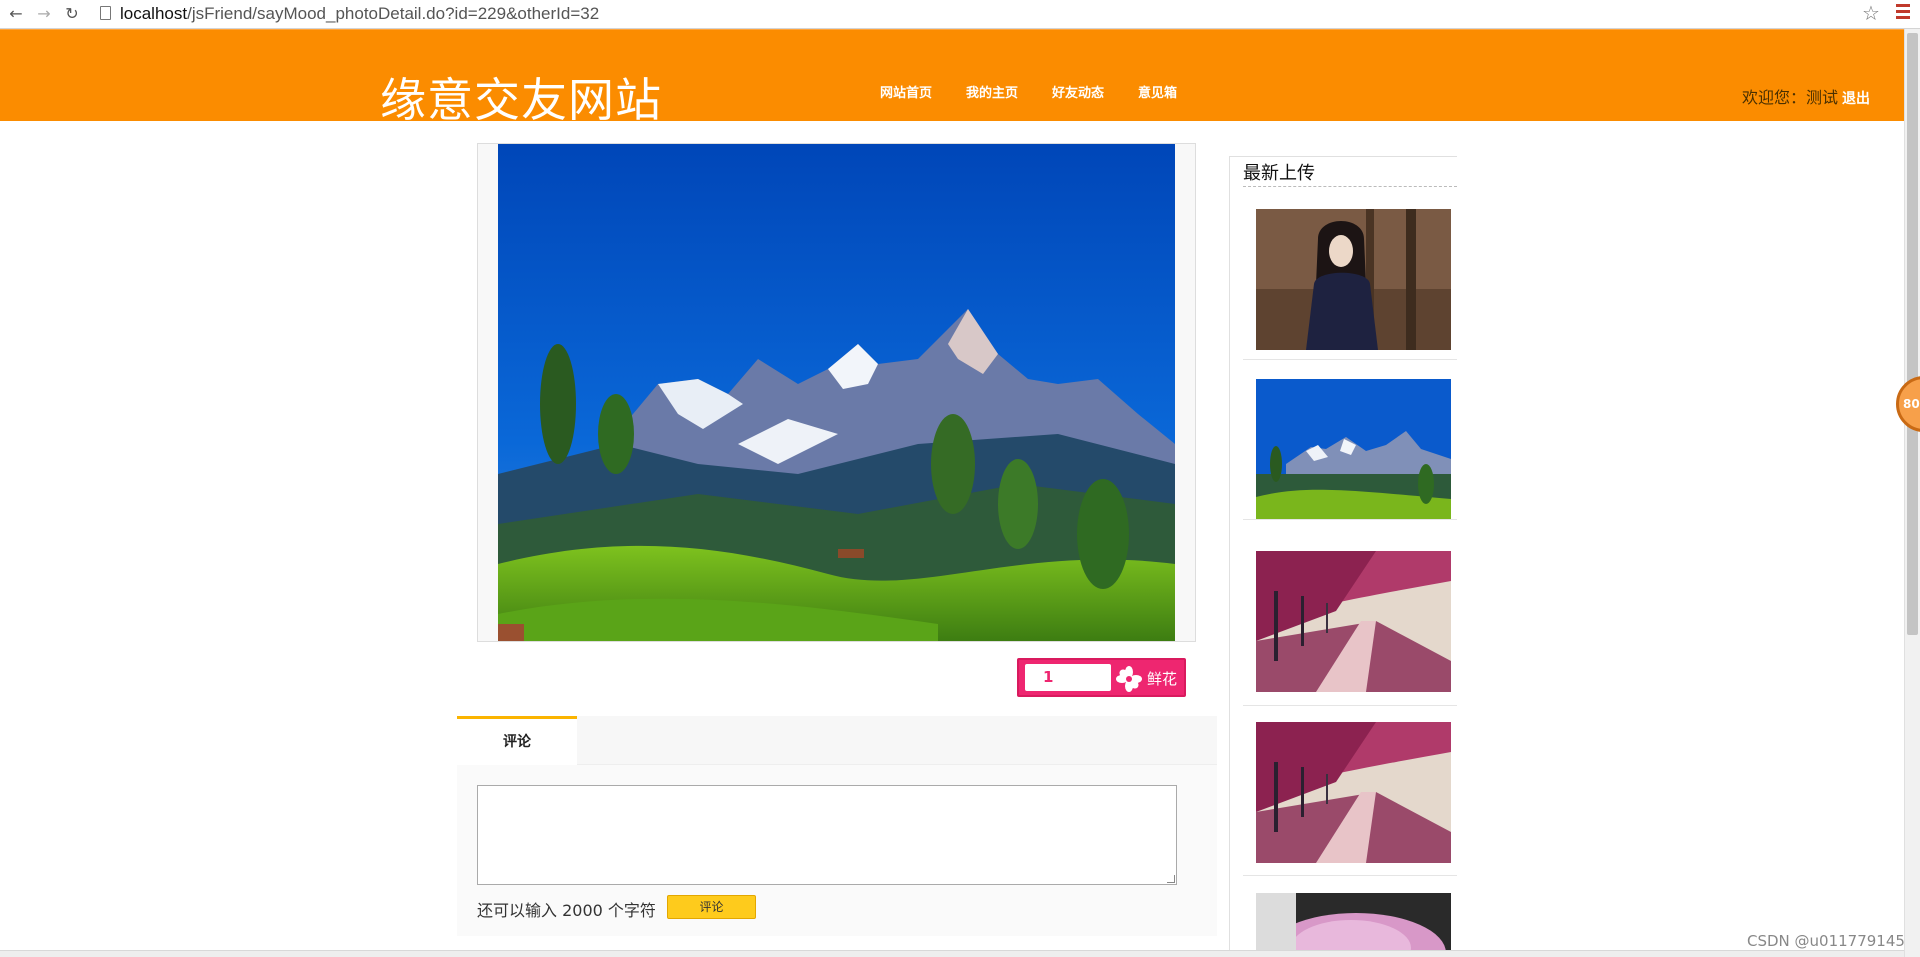  What do you see at coordinates (952, 953) in the screenshot?
I see `bottom-status-strip` at bounding box center [952, 953].